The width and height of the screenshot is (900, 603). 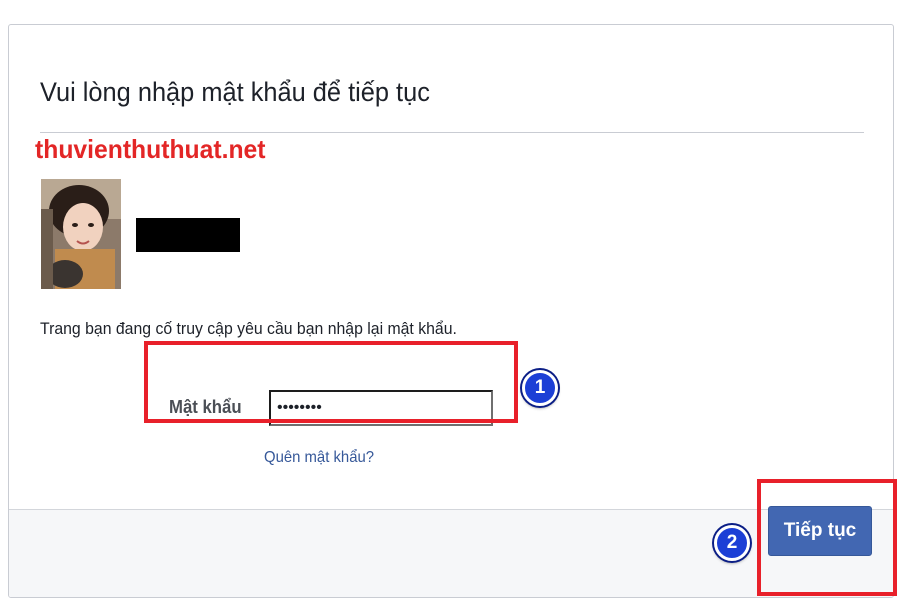 What do you see at coordinates (540, 388) in the screenshot?
I see `step-1-badge: 1` at bounding box center [540, 388].